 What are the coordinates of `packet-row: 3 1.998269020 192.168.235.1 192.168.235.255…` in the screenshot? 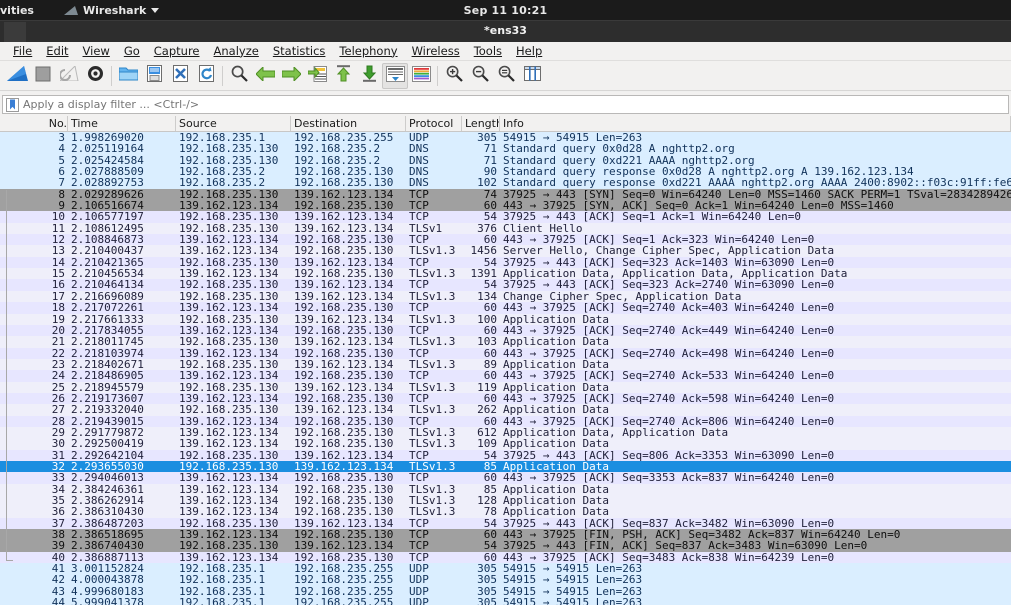 It's located at (505, 138).